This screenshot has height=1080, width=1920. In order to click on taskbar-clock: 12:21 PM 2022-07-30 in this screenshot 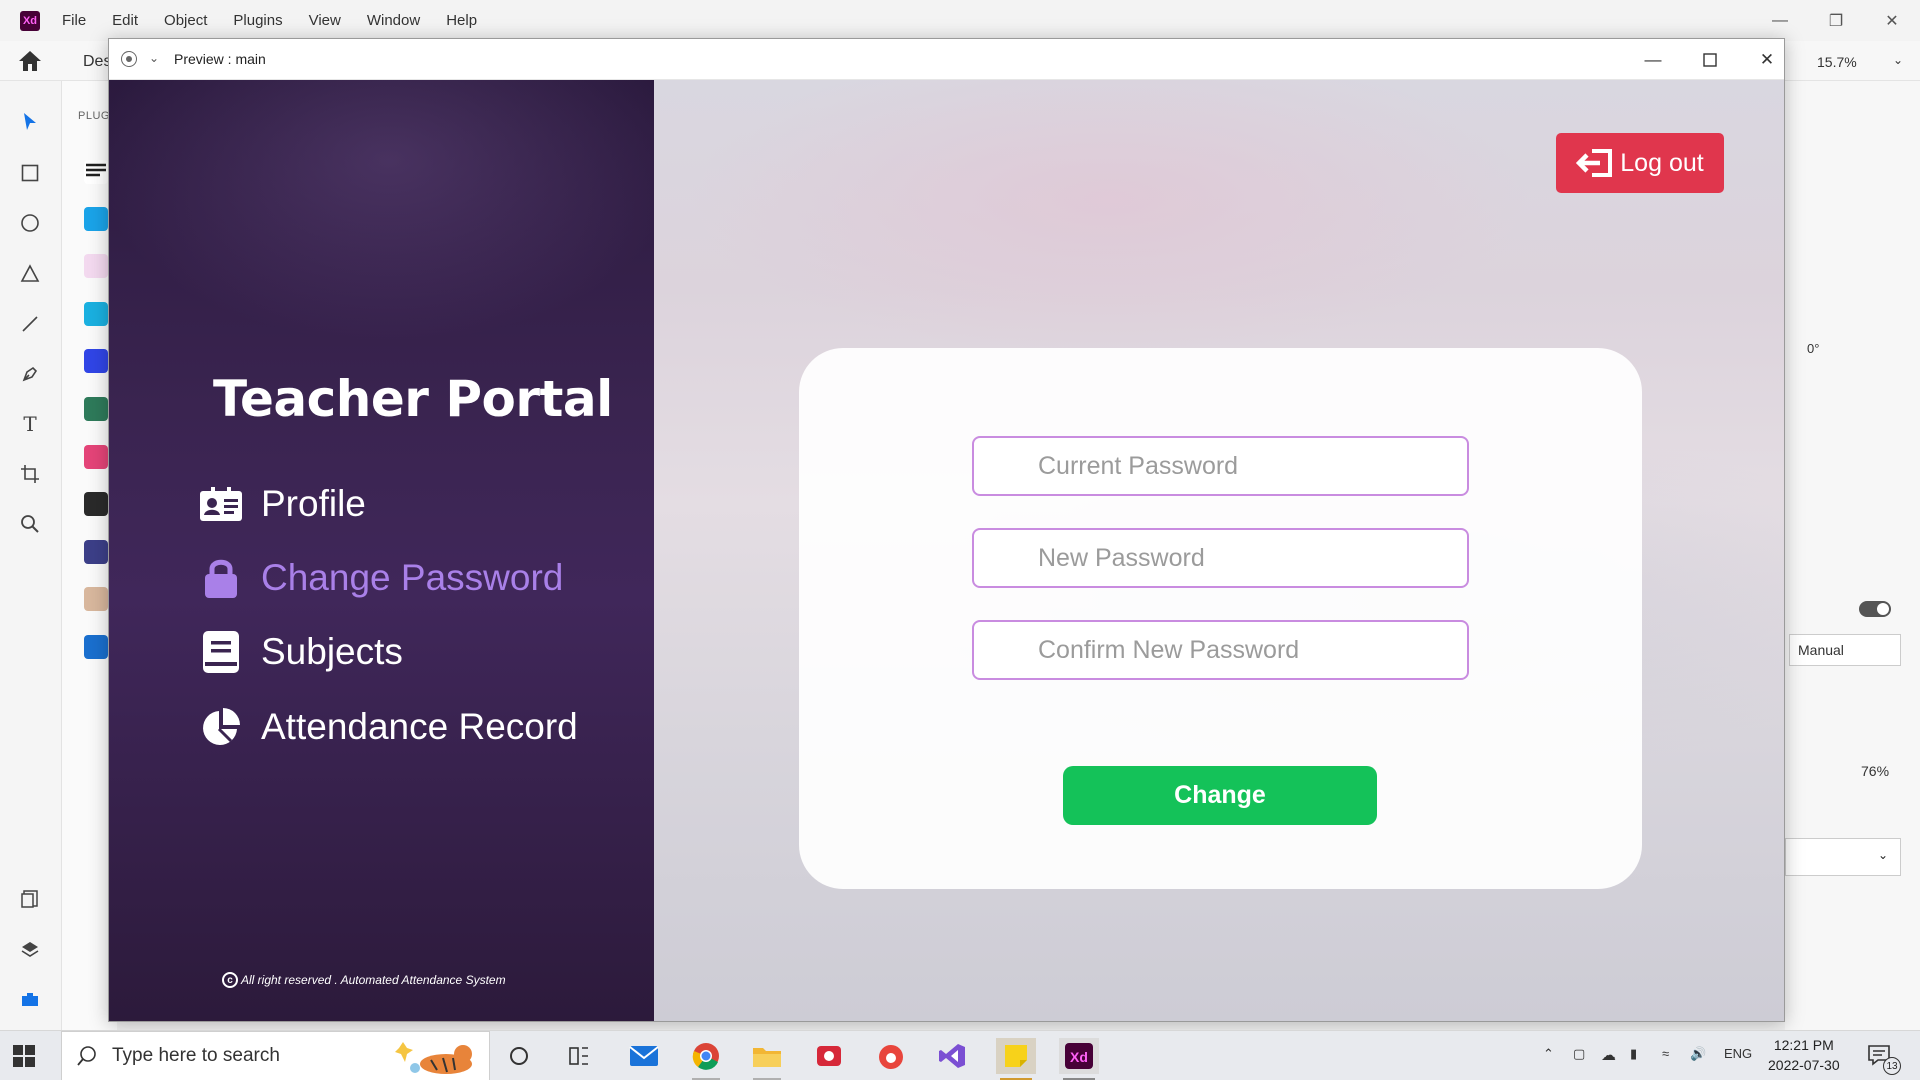, I will do `click(1804, 1055)`.